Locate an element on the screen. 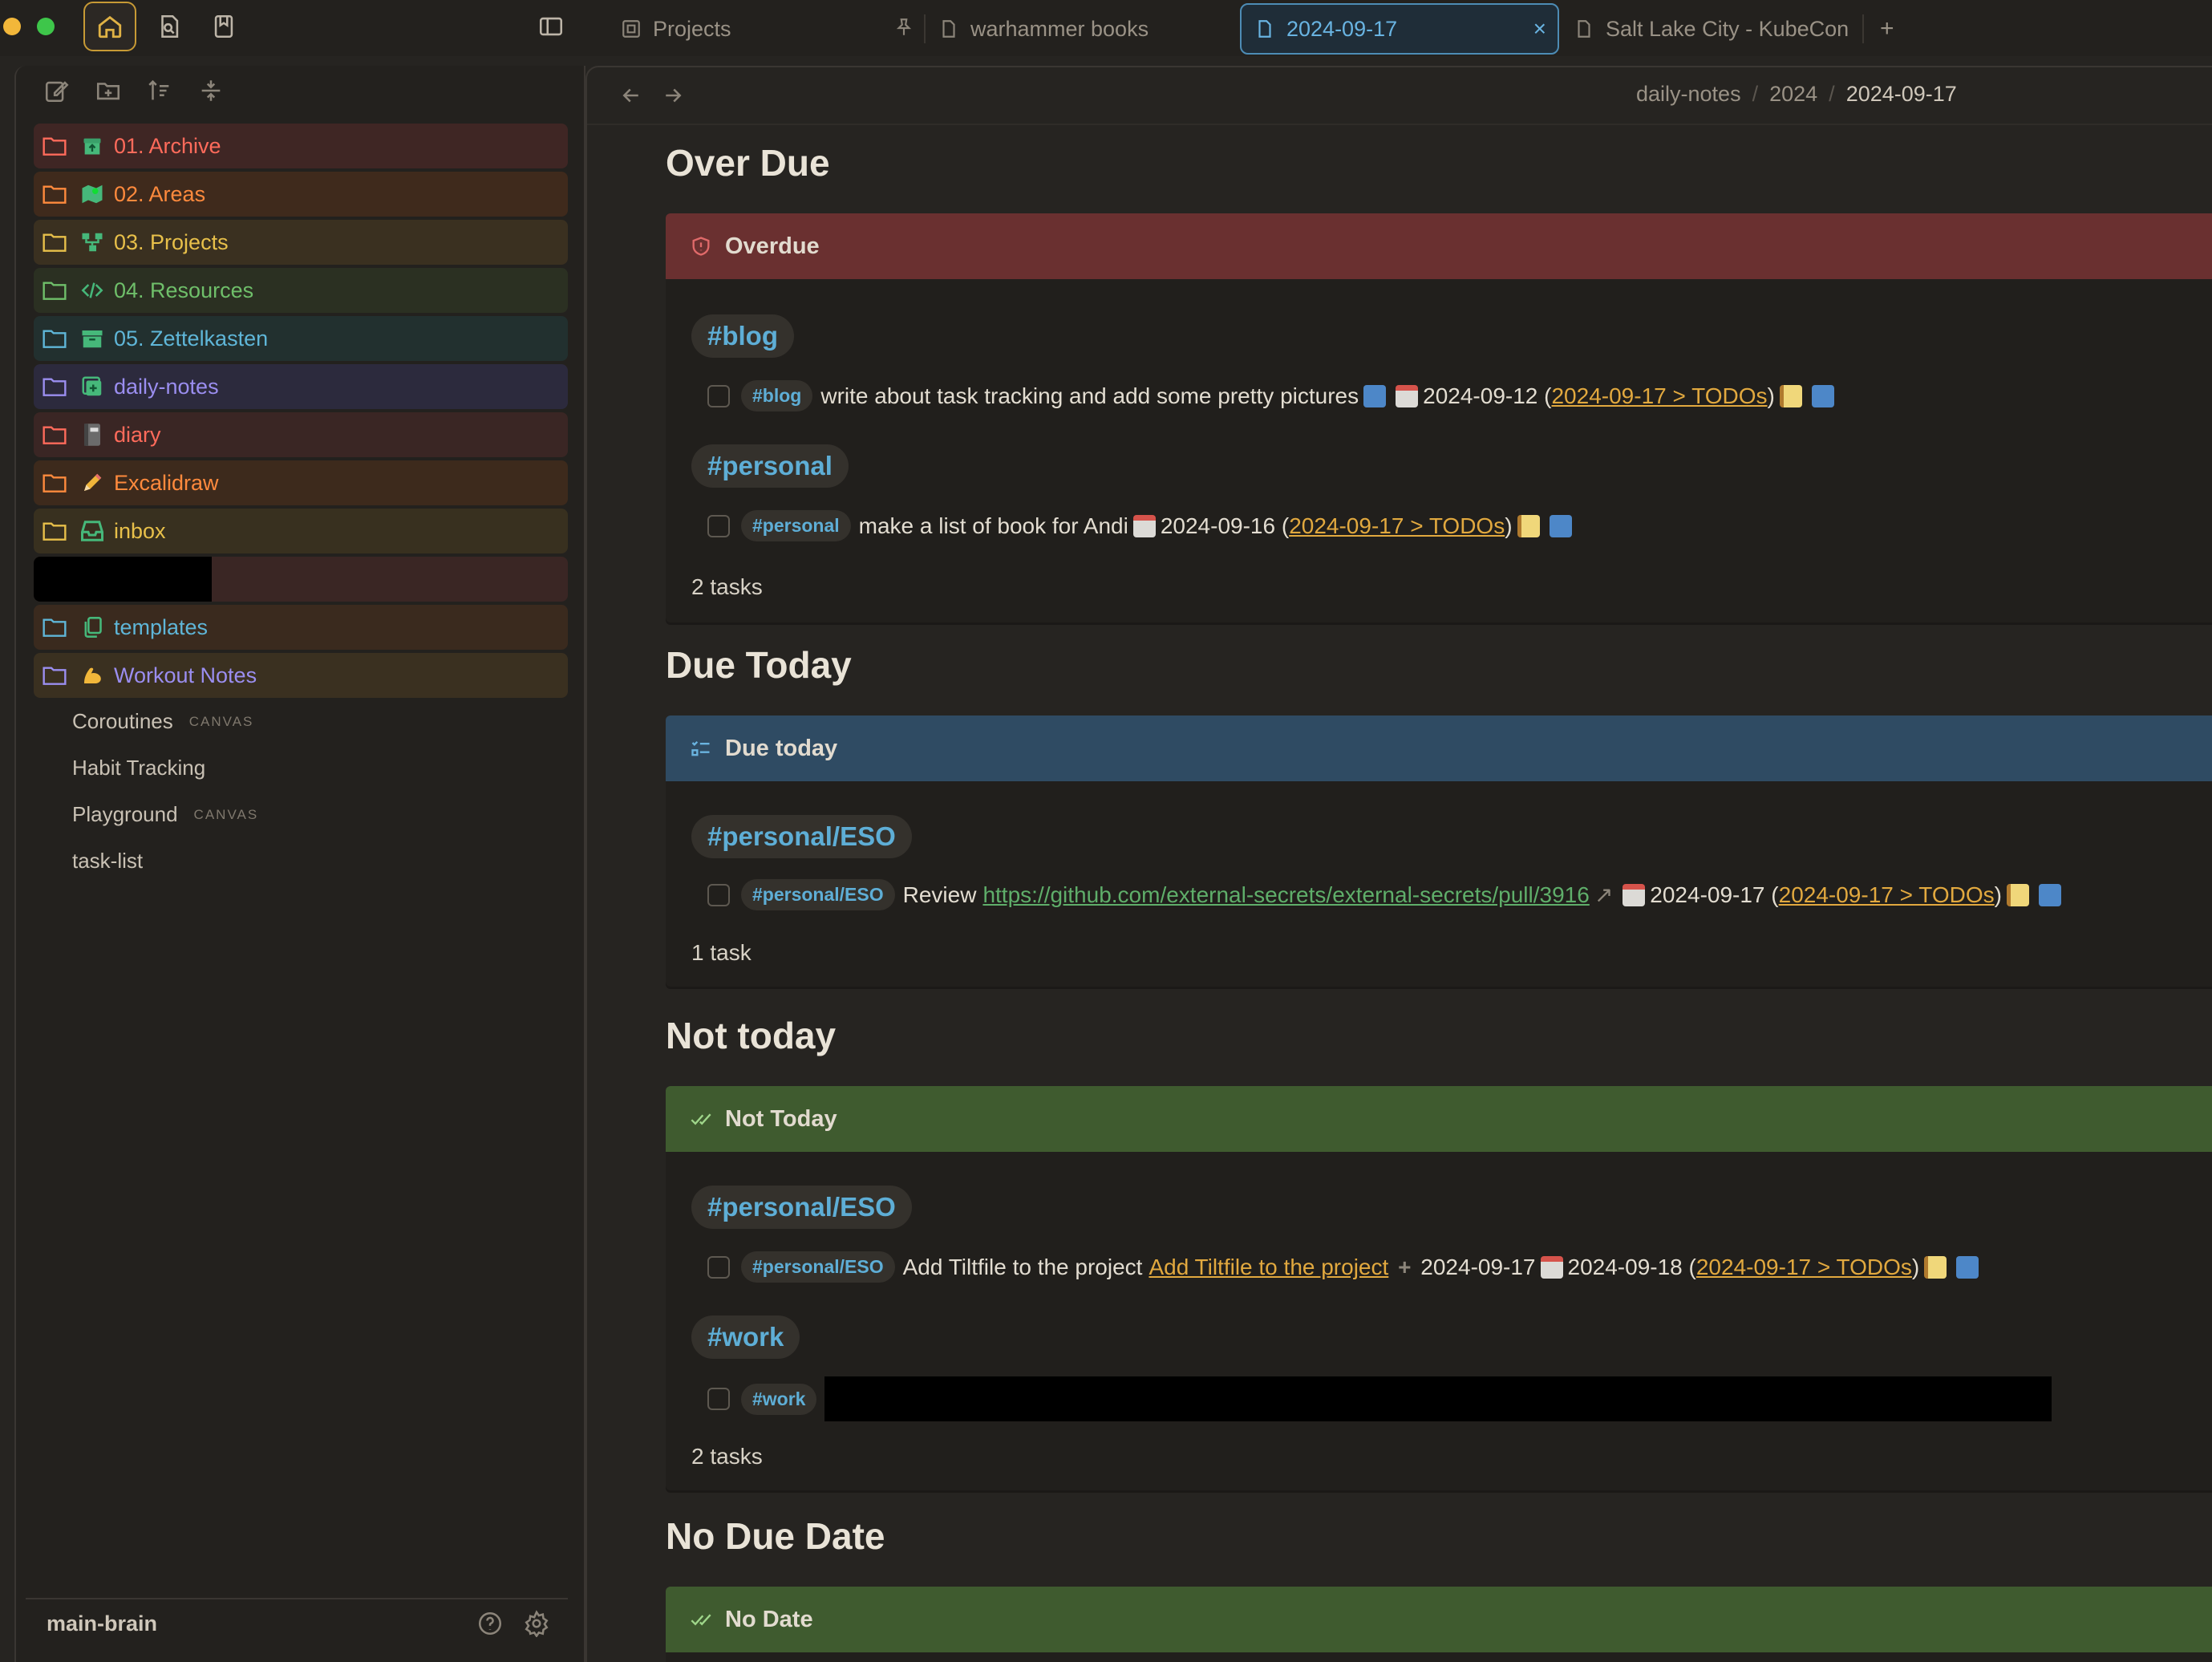  callout-header: No Date is located at coordinates (1439, 1619).